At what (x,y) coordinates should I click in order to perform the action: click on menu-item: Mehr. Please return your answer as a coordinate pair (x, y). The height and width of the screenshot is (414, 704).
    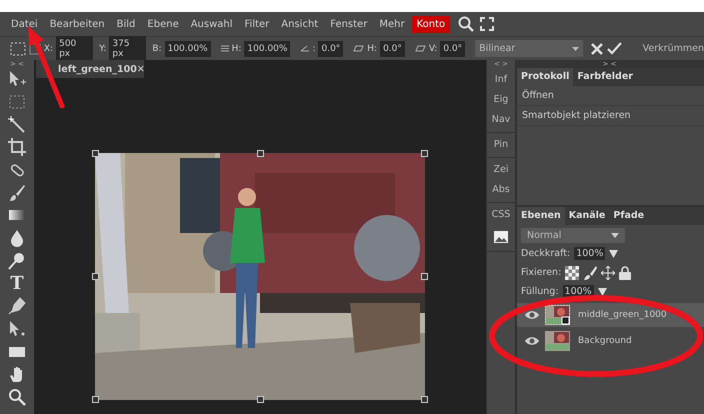
    Looking at the image, I should click on (392, 24).